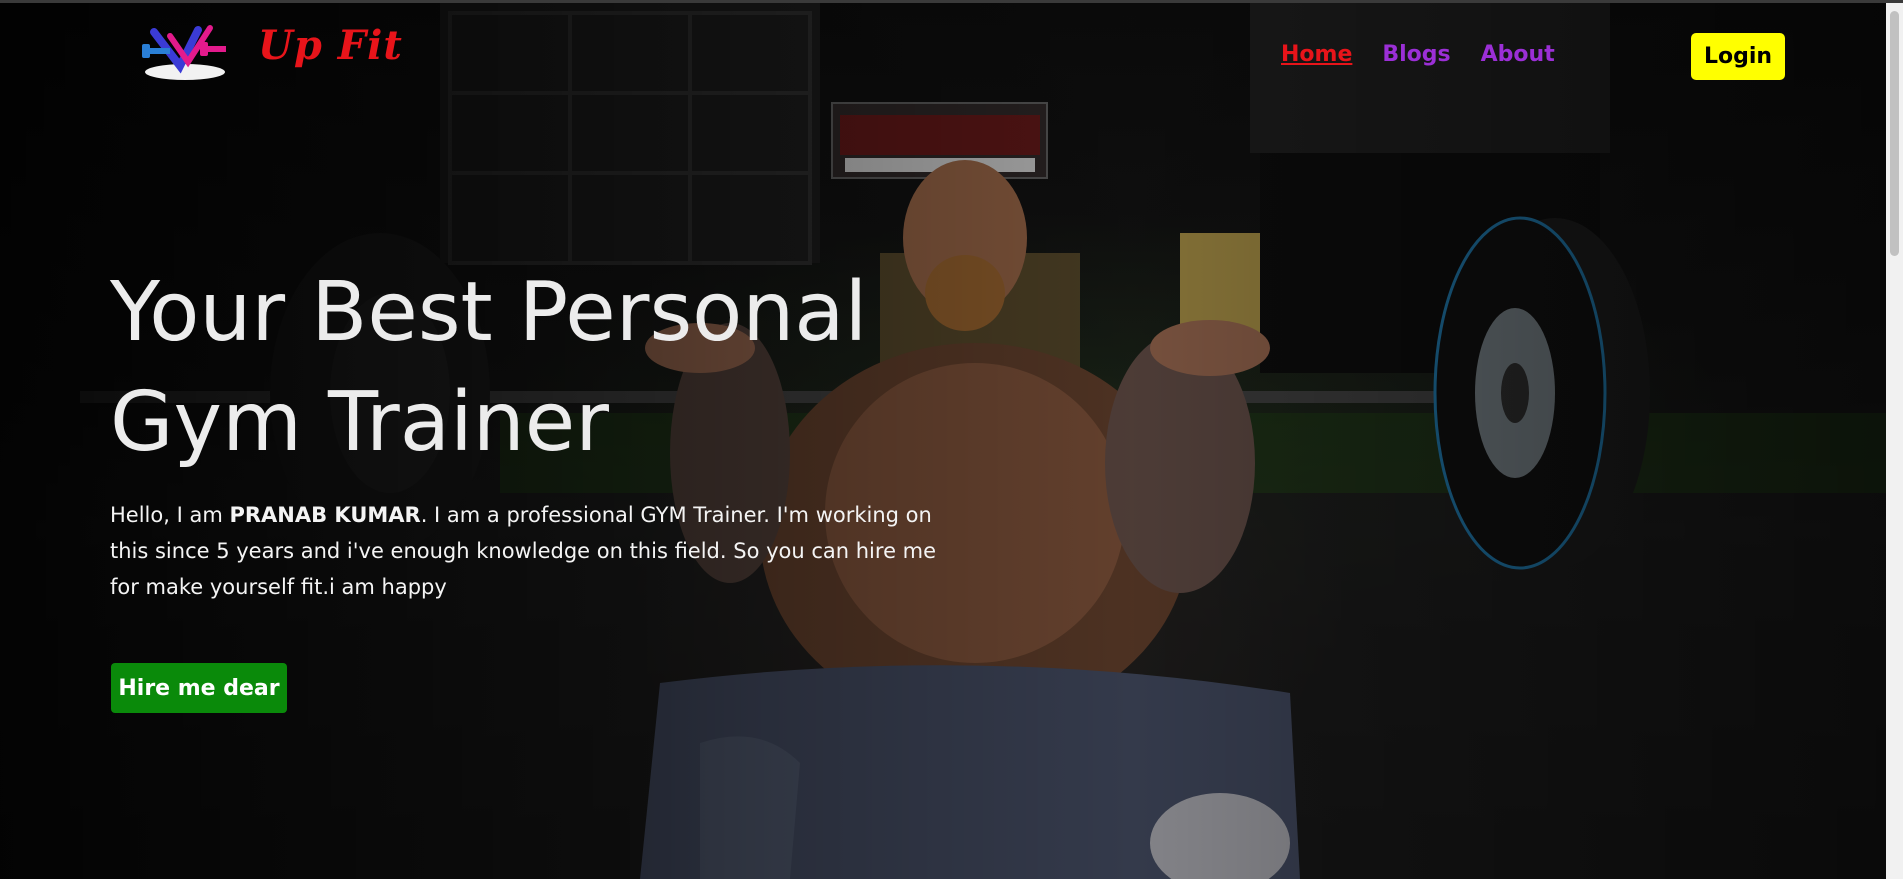 This screenshot has width=1903, height=879. I want to click on login-button: Login, so click(1738, 56).